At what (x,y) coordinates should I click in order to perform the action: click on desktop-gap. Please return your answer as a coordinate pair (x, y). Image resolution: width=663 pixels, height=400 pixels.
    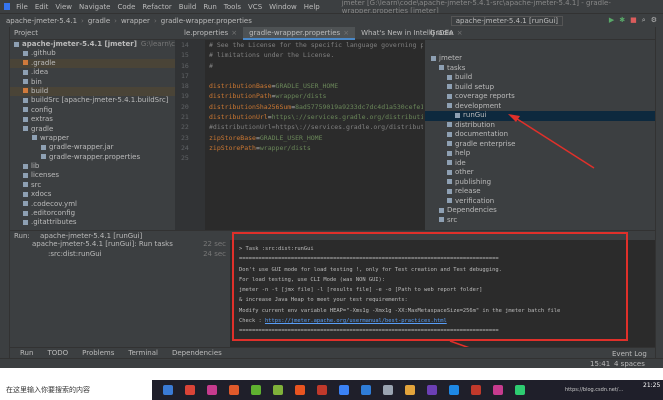
    Looking at the image, I should click on (331, 374).